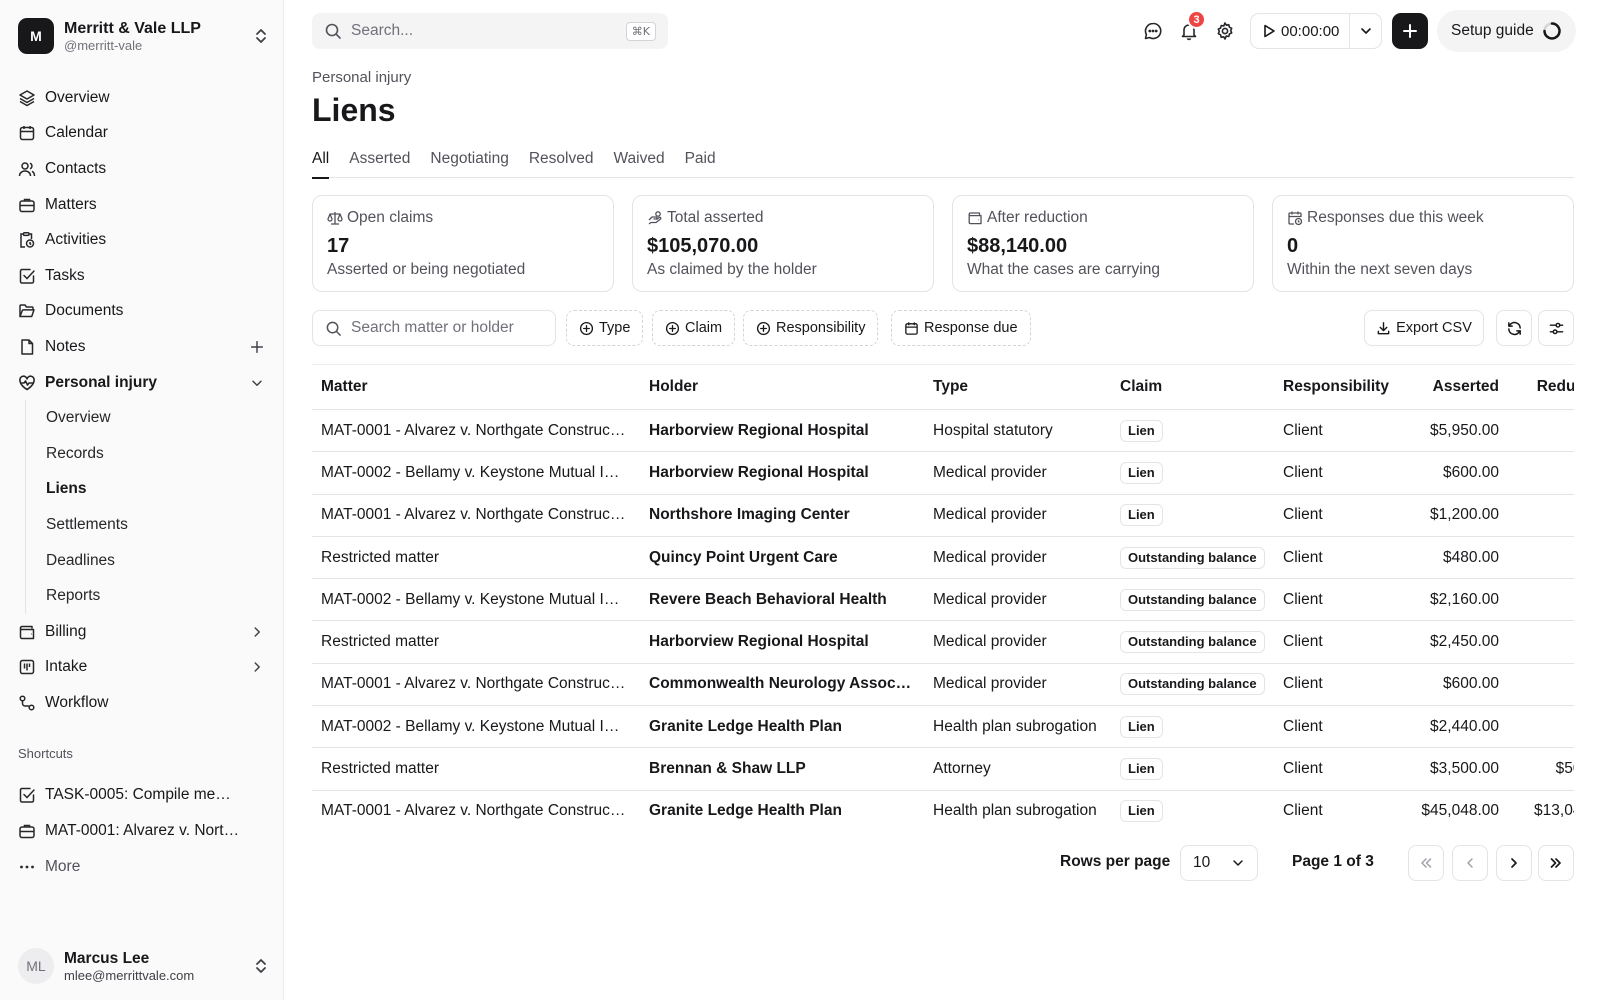  What do you see at coordinates (1365, 31) in the screenshot?
I see `timer-dropdown-button` at bounding box center [1365, 31].